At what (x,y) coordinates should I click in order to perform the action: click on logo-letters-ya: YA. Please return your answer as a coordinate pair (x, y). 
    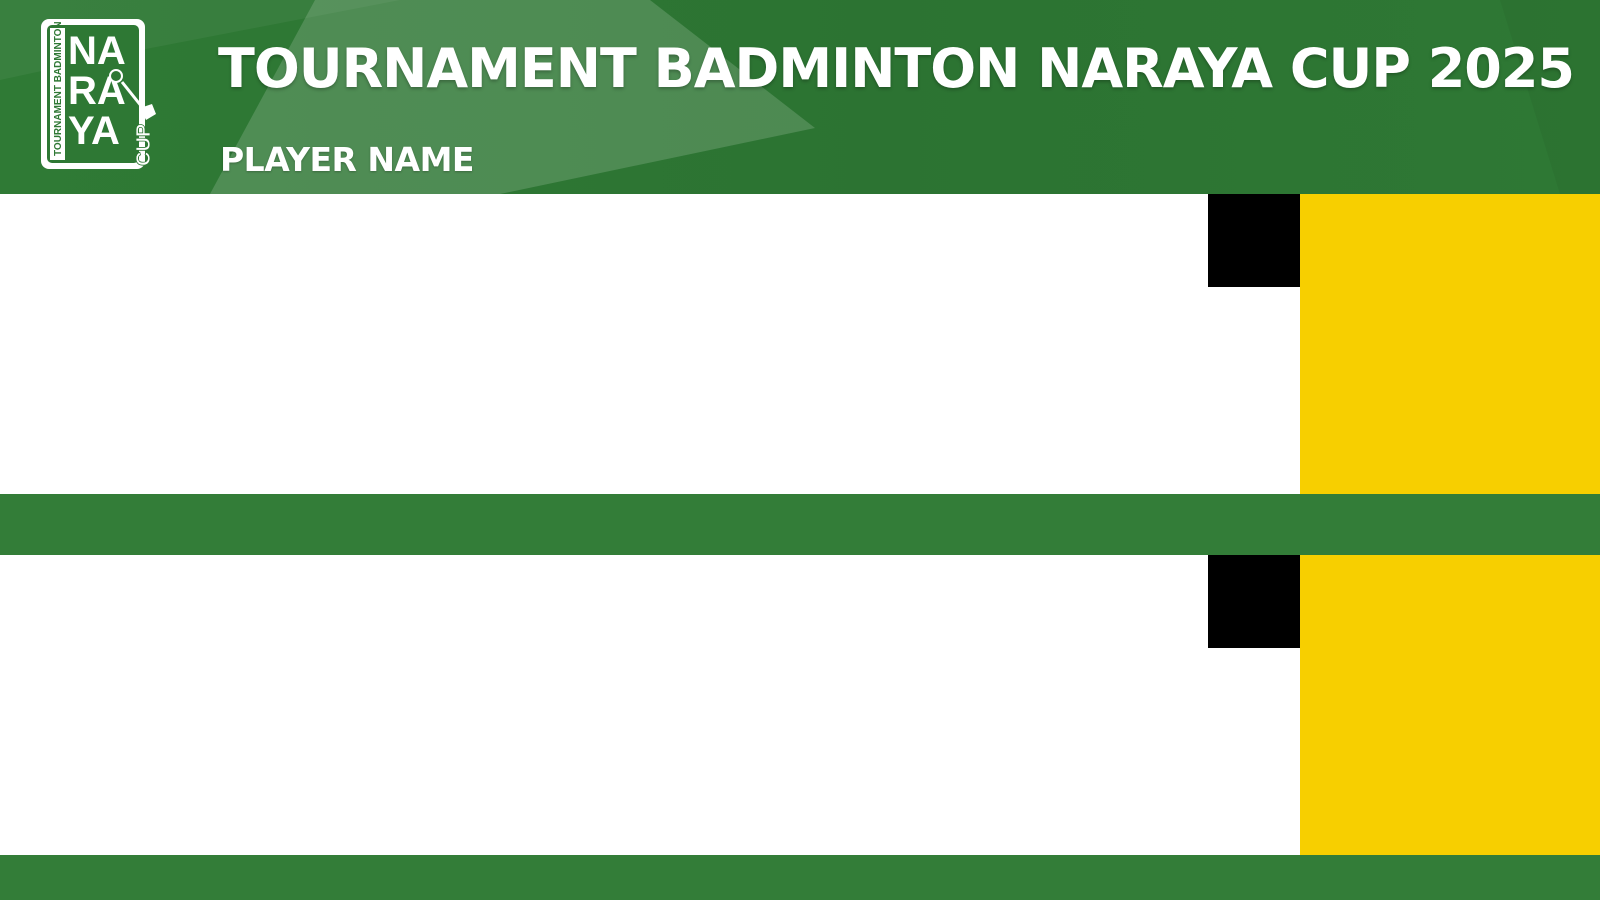
    Looking at the image, I should click on (94, 131).